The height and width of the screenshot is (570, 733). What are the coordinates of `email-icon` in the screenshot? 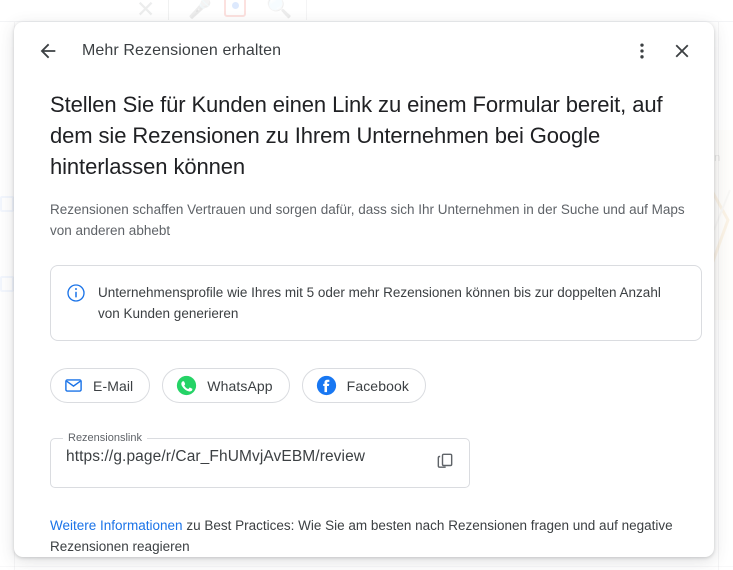 It's located at (73, 385).